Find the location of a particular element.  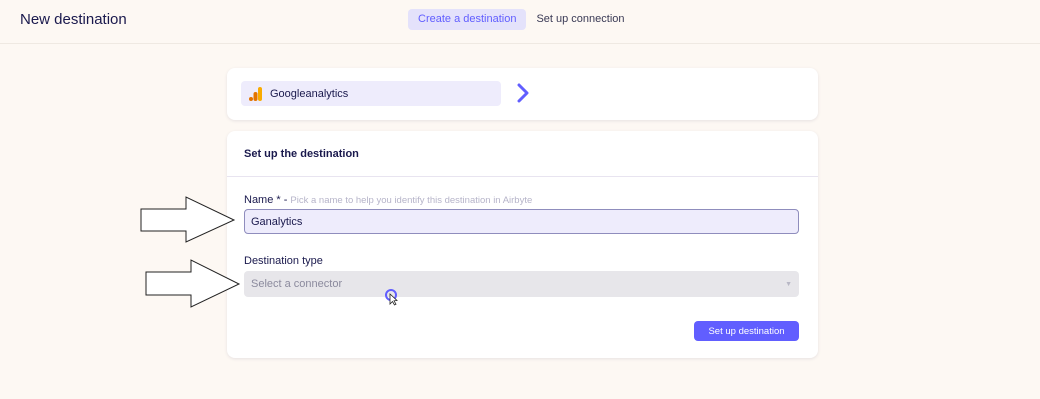

source-card: Googleanalytics is located at coordinates (522, 94).